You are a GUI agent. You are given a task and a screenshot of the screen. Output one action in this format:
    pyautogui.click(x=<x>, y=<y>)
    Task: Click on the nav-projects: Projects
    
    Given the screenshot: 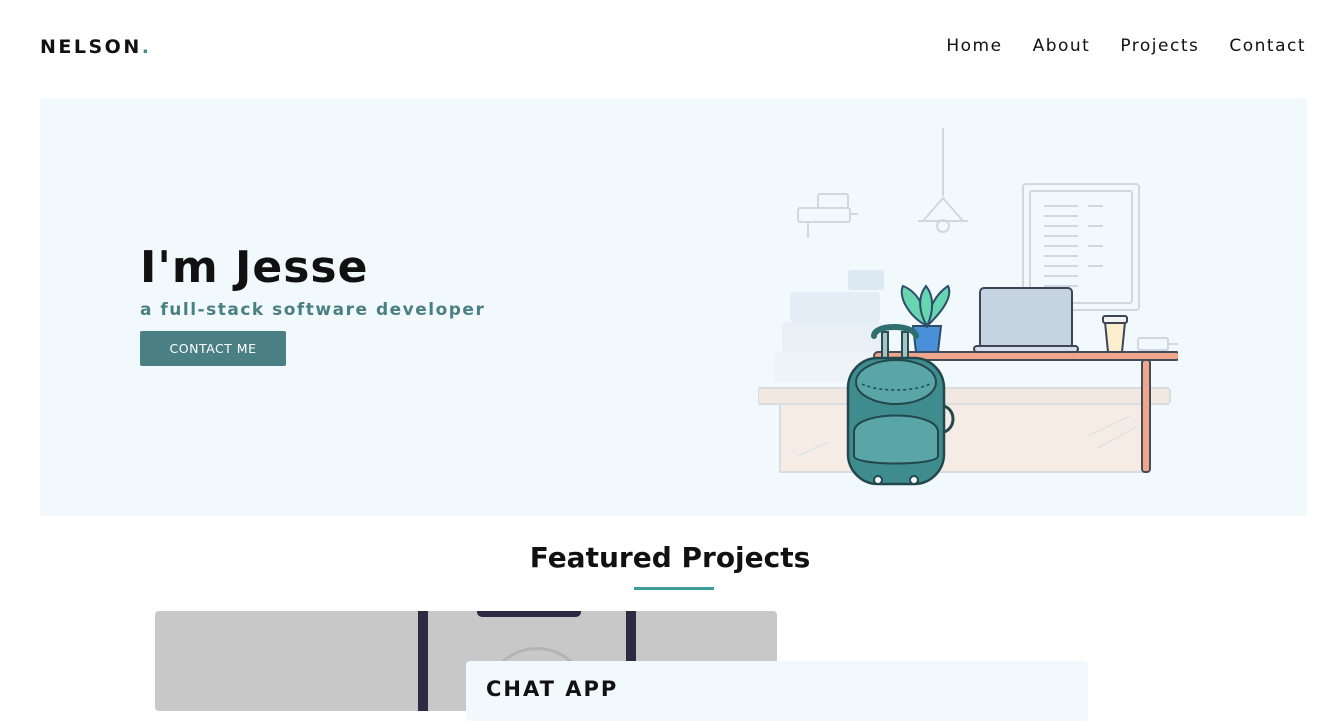 What is the action you would take?
    pyautogui.click(x=1159, y=46)
    